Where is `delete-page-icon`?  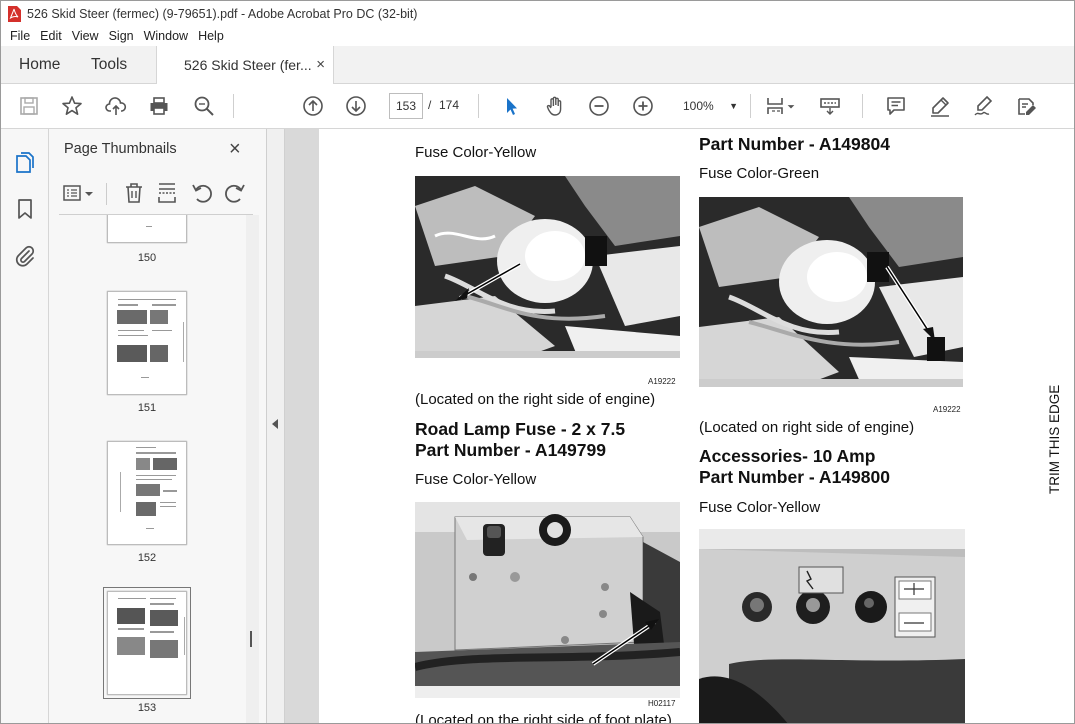 delete-page-icon is located at coordinates (134, 193).